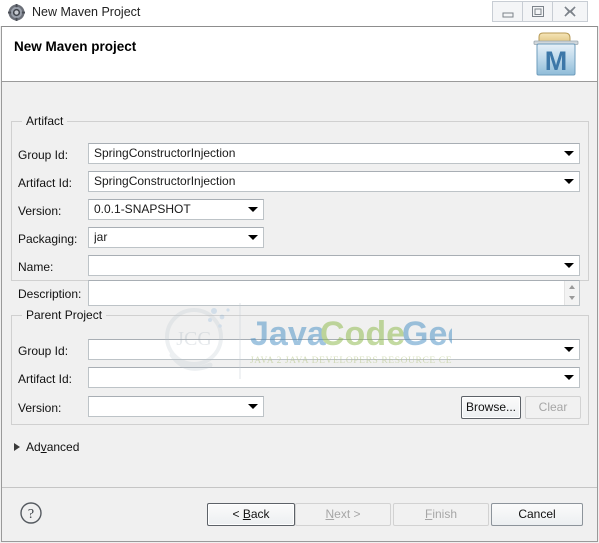 Image resolution: width=599 pixels, height=543 pixels. I want to click on back-button: < Back, so click(251, 514).